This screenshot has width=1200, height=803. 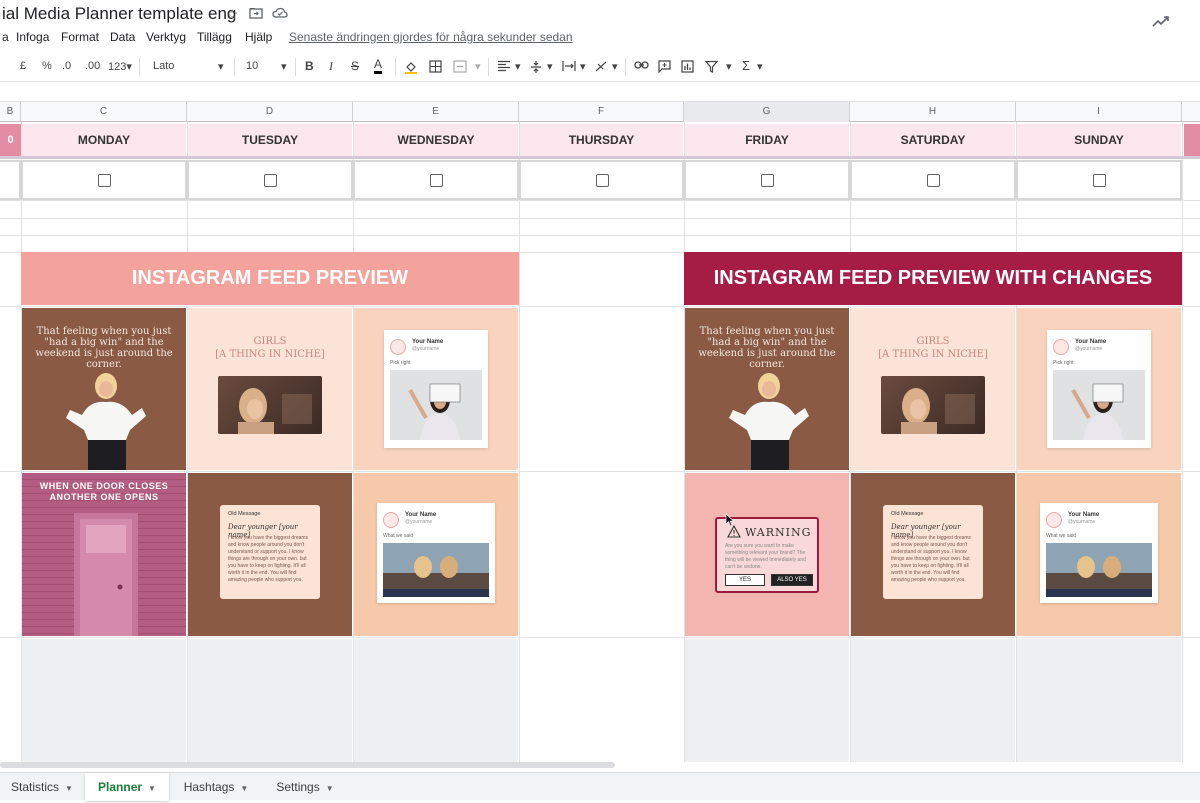 What do you see at coordinates (331, 66) in the screenshot?
I see `italic-button: I` at bounding box center [331, 66].